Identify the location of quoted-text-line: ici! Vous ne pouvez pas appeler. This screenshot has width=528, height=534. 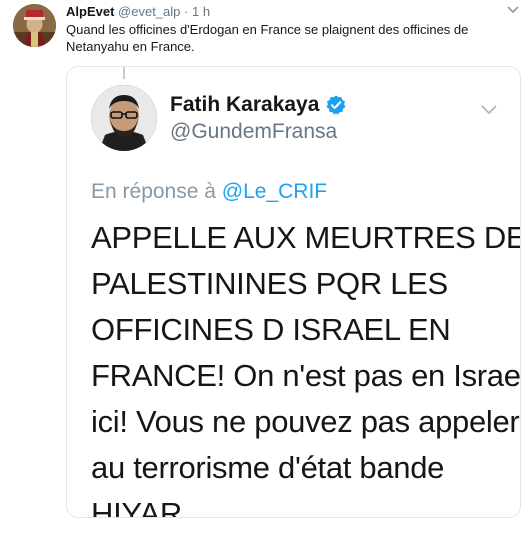
(305, 421).